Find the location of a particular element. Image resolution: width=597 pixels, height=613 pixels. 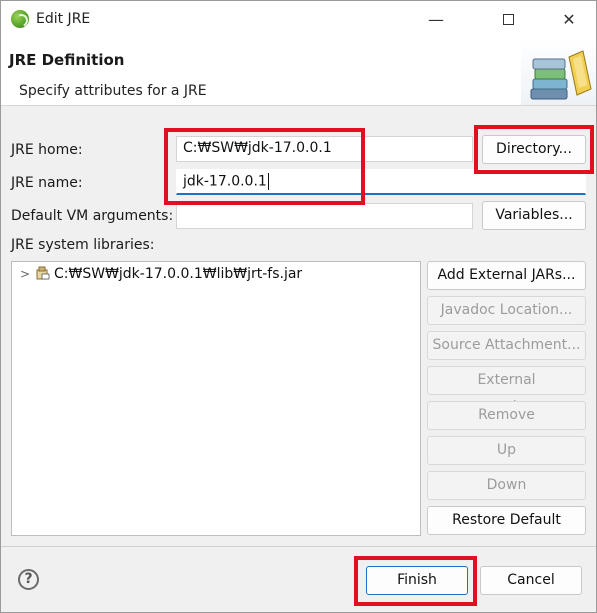

tree-item: > C:₩SW₩jdk-17.0.0.1₩lib₩jrt-fs.jar is located at coordinates (161, 274).